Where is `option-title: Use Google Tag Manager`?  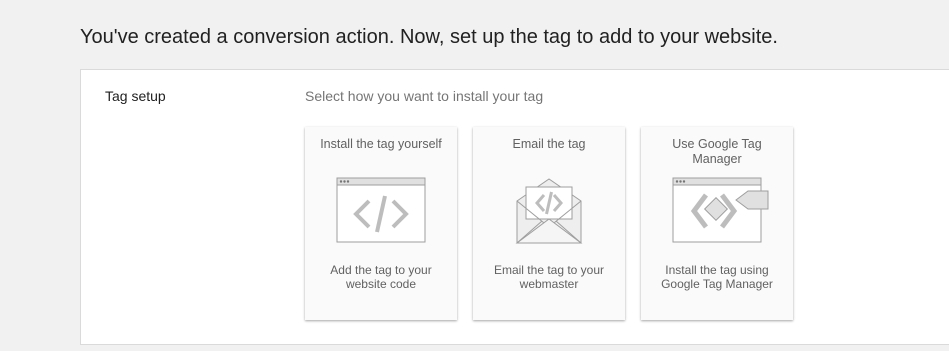 option-title: Use Google Tag Manager is located at coordinates (717, 151).